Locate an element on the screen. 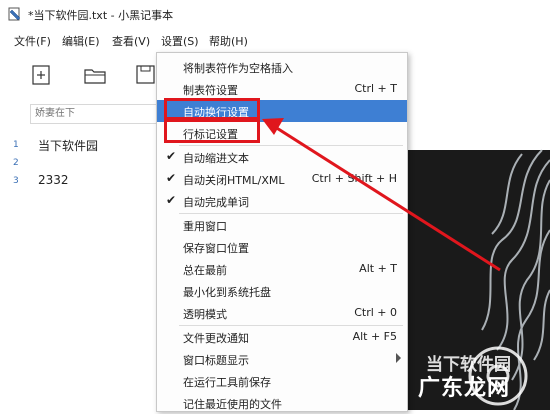 This screenshot has width=550, height=414. menu-item-remember-recent-files: 记住最近使用的文件 is located at coordinates (282, 403).